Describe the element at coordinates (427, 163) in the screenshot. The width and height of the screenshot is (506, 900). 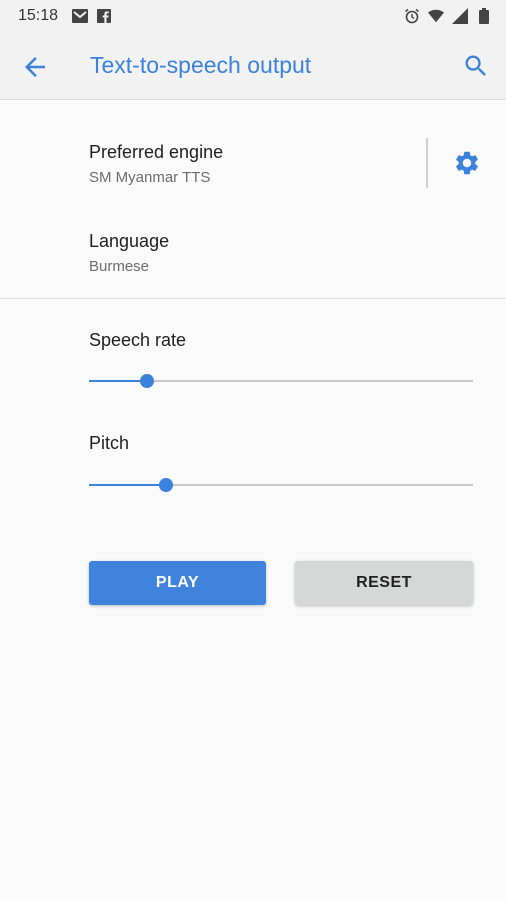
I see `vertical-divider` at that location.